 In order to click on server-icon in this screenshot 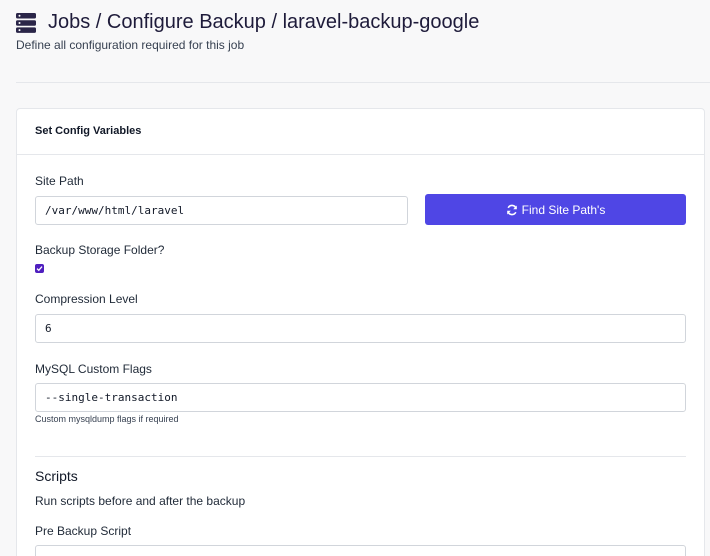, I will do `click(26, 23)`.